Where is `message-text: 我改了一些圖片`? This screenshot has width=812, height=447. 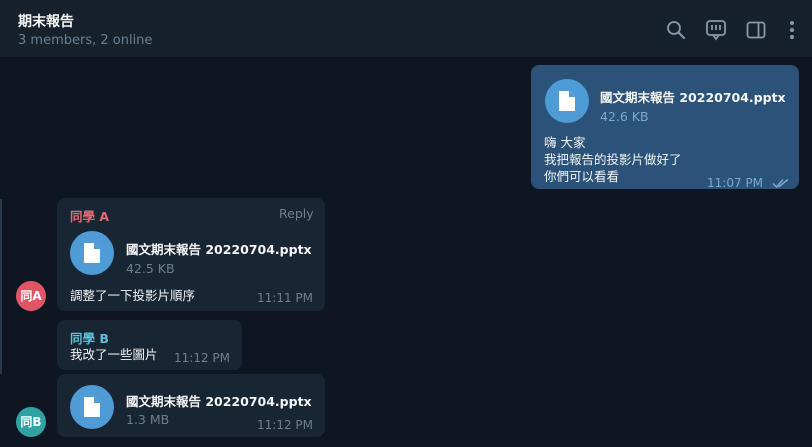 message-text: 我改了一些圖片 is located at coordinates (114, 354).